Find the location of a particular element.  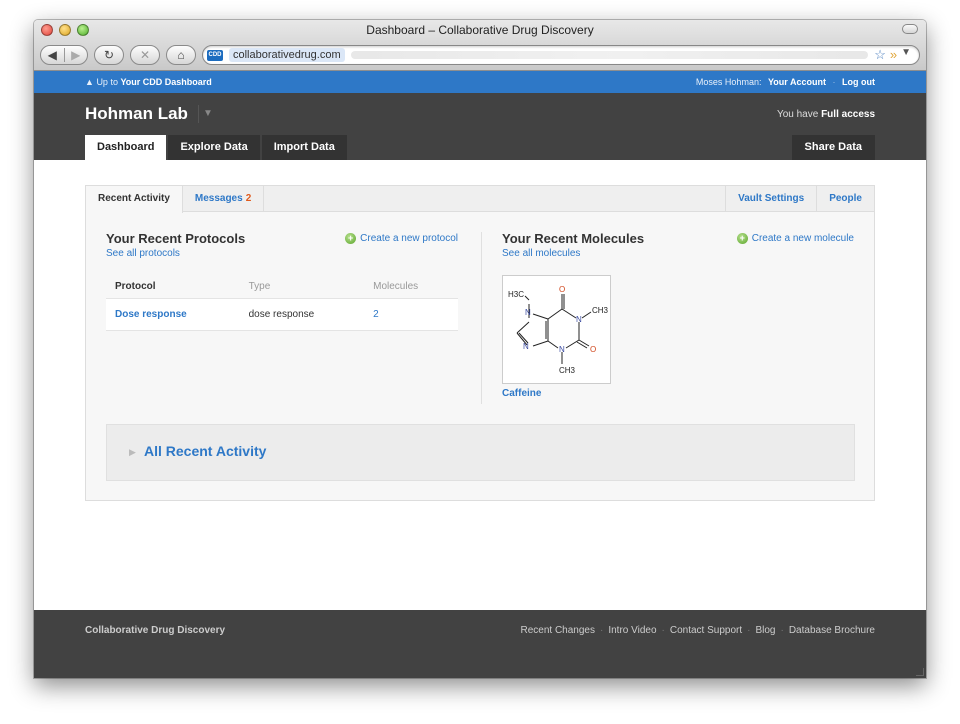

rss-icon: » is located at coordinates (893, 55).